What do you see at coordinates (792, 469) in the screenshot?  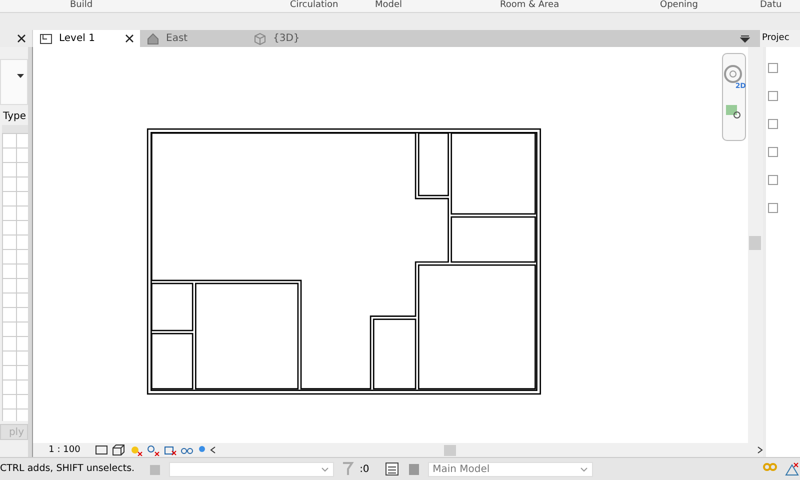 I see `select-icon` at bounding box center [792, 469].